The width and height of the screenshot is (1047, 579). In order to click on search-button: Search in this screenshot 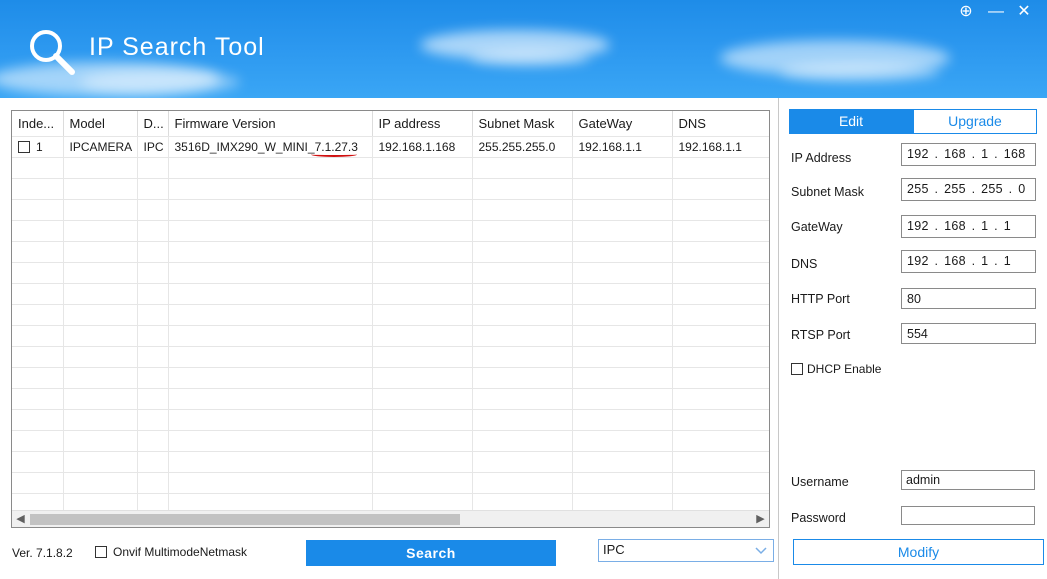, I will do `click(431, 553)`.